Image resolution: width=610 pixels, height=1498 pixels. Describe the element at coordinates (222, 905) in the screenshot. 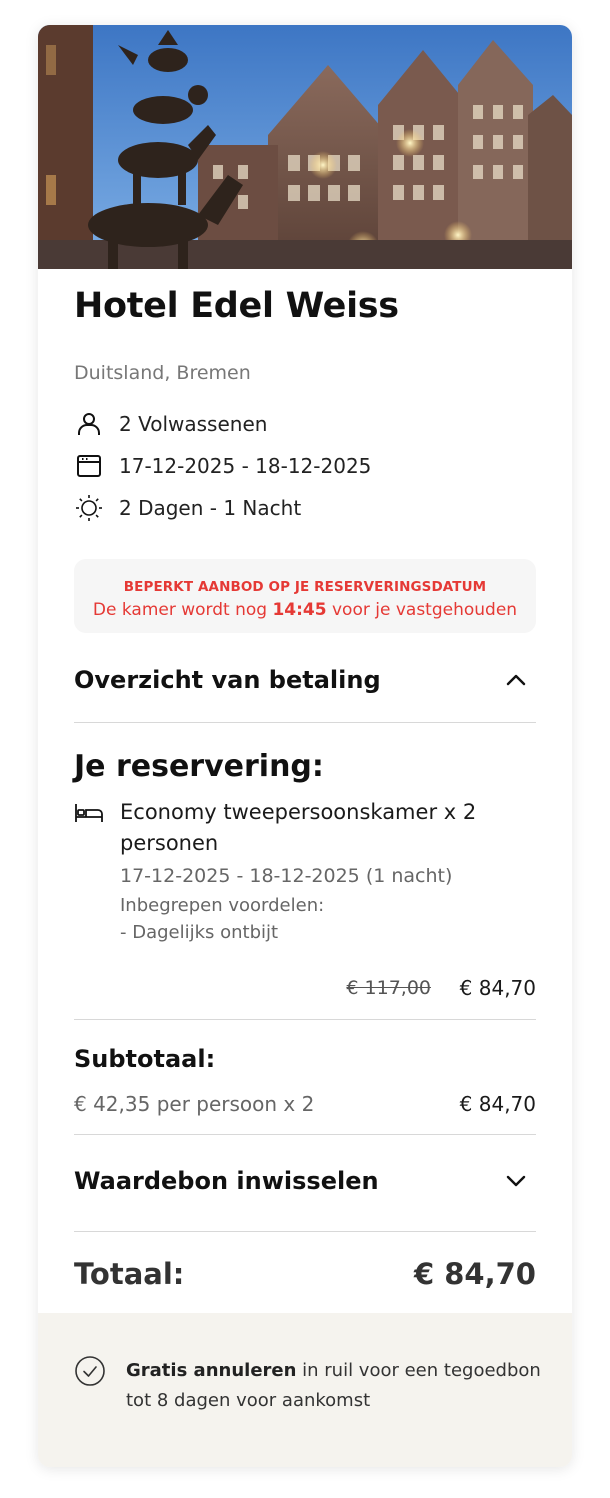

I see `included-label: Inbegrepen voordelen:` at that location.